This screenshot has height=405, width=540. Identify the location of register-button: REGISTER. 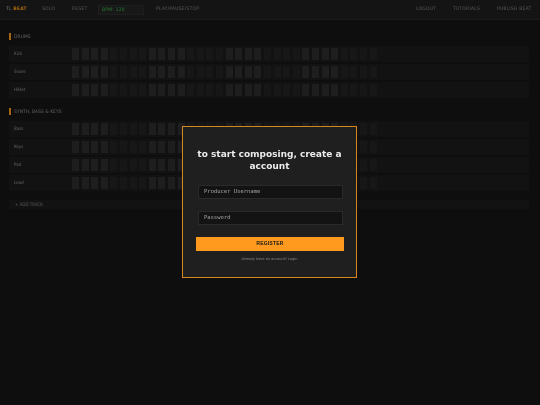
(270, 244).